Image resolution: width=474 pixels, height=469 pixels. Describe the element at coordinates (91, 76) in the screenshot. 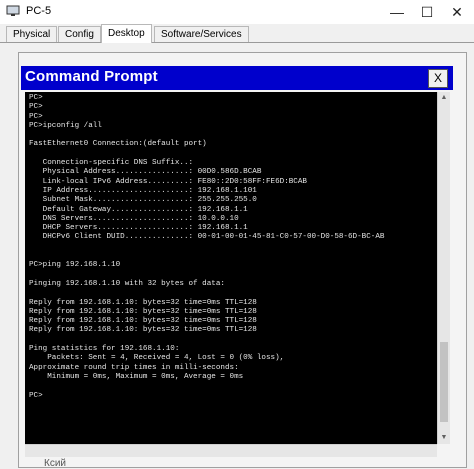

I see `command-prompt-title: Command Prompt` at that location.